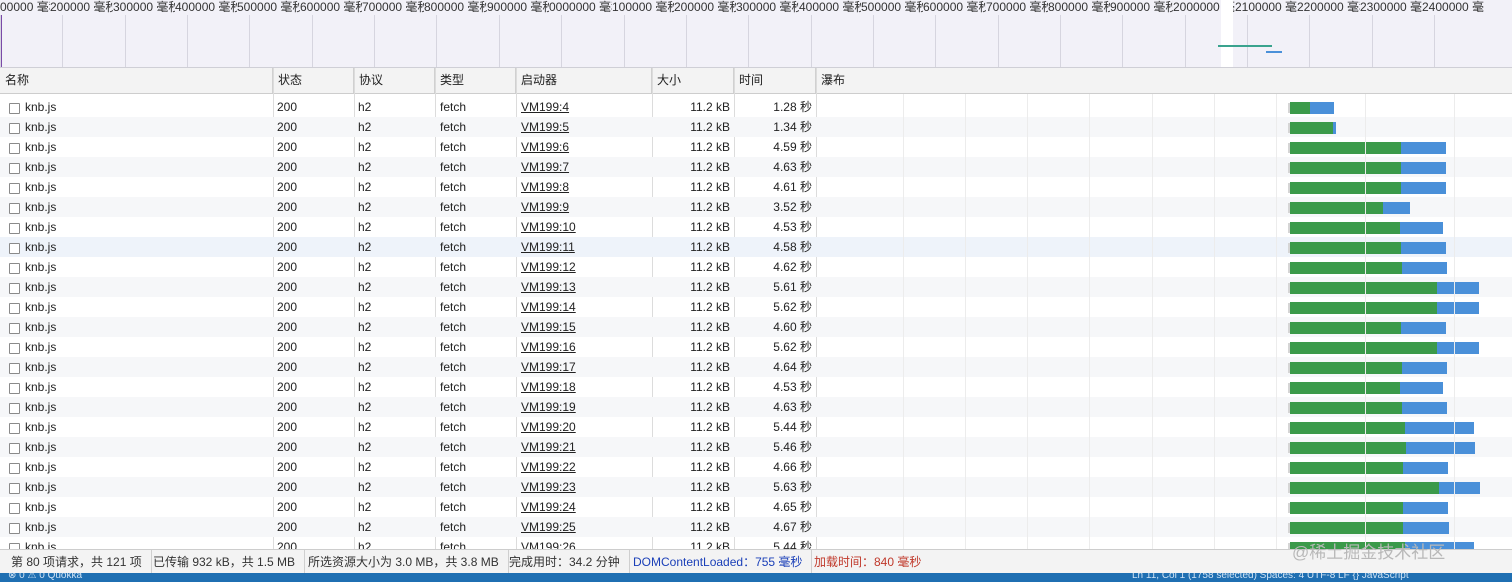 The width and height of the screenshot is (1512, 582). Describe the element at coordinates (548, 327) in the screenshot. I see `request-initiator-link: VM199:15` at that location.